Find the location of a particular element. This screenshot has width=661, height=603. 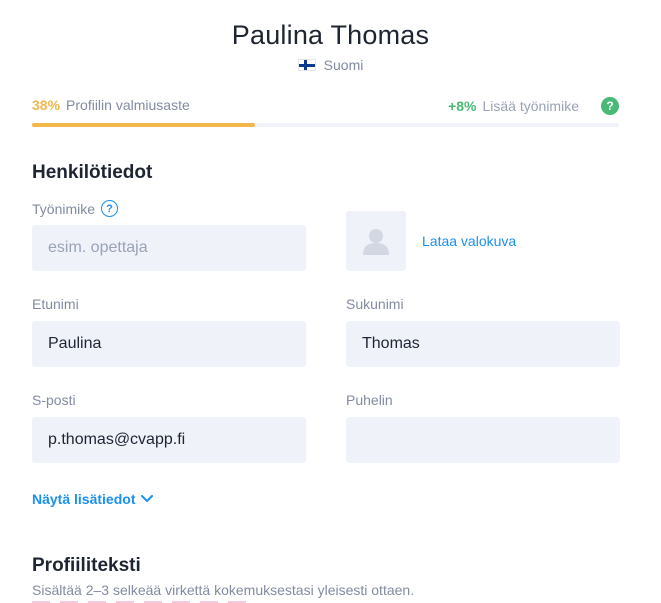

last-name-label: Sukunimi is located at coordinates (375, 304).